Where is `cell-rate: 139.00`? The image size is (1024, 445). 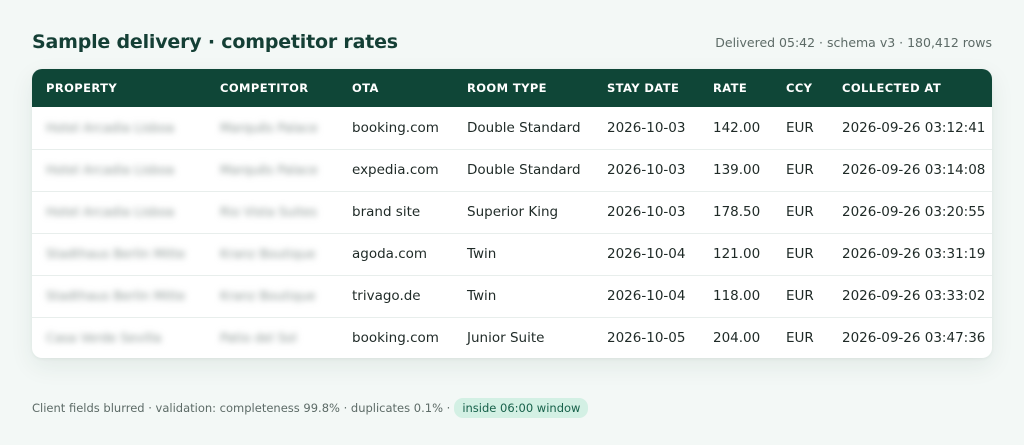 cell-rate: 139.00 is located at coordinates (737, 170).